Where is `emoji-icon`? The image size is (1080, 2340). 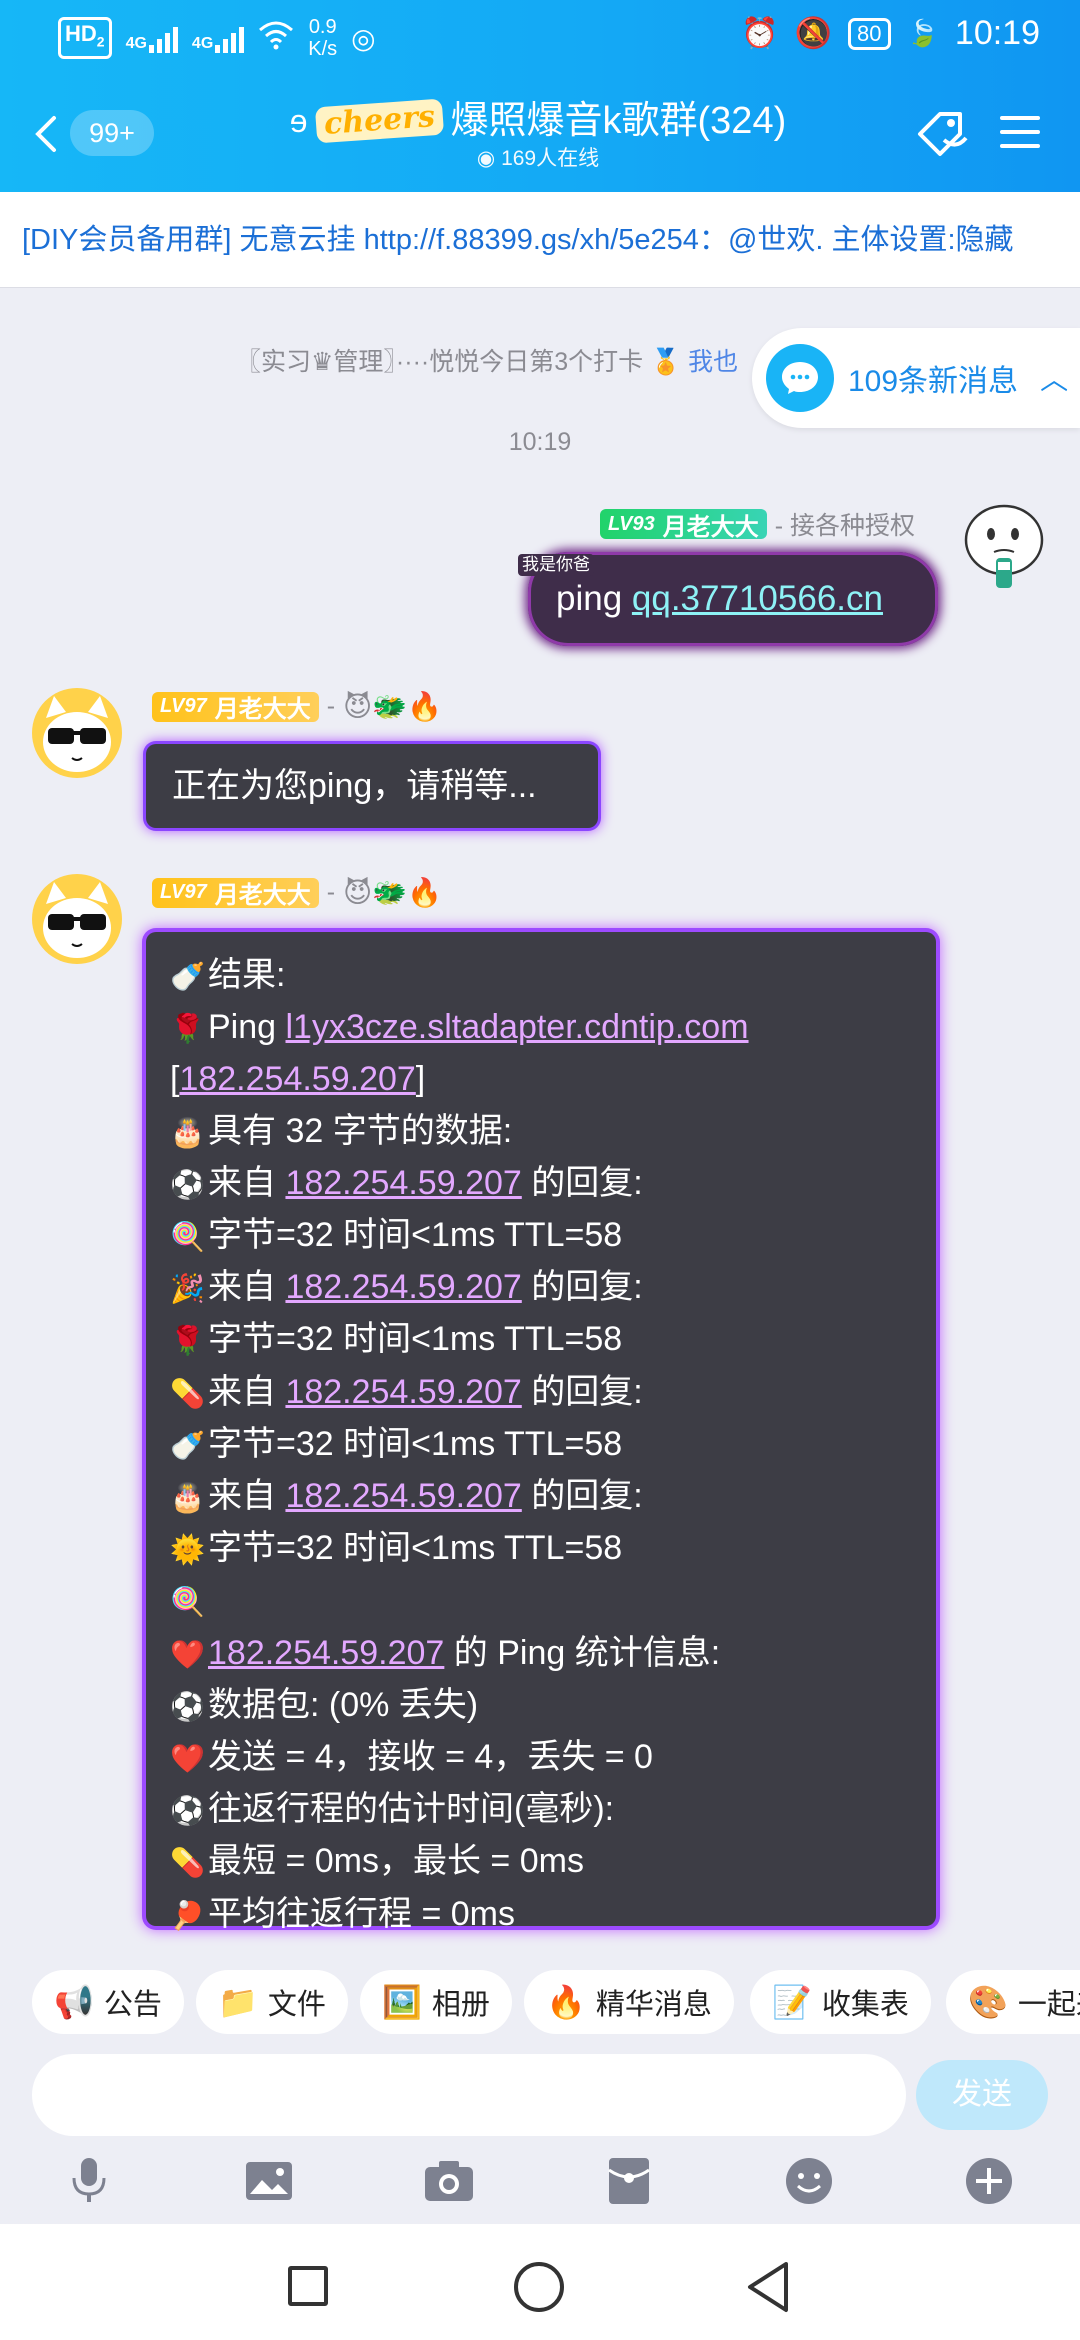 emoji-icon is located at coordinates (809, 2181).